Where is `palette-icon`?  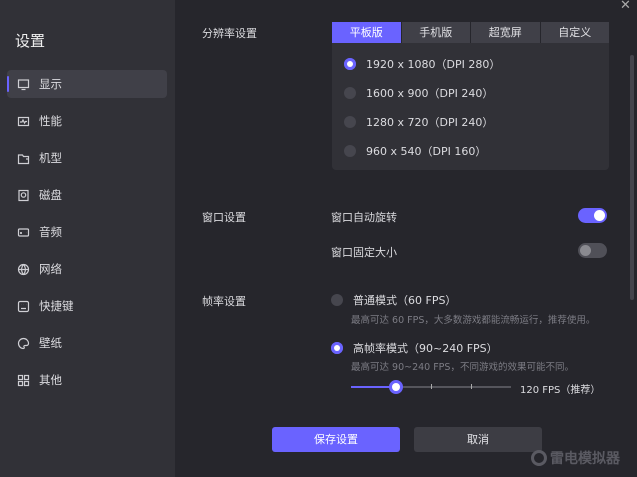 palette-icon is located at coordinates (23, 343).